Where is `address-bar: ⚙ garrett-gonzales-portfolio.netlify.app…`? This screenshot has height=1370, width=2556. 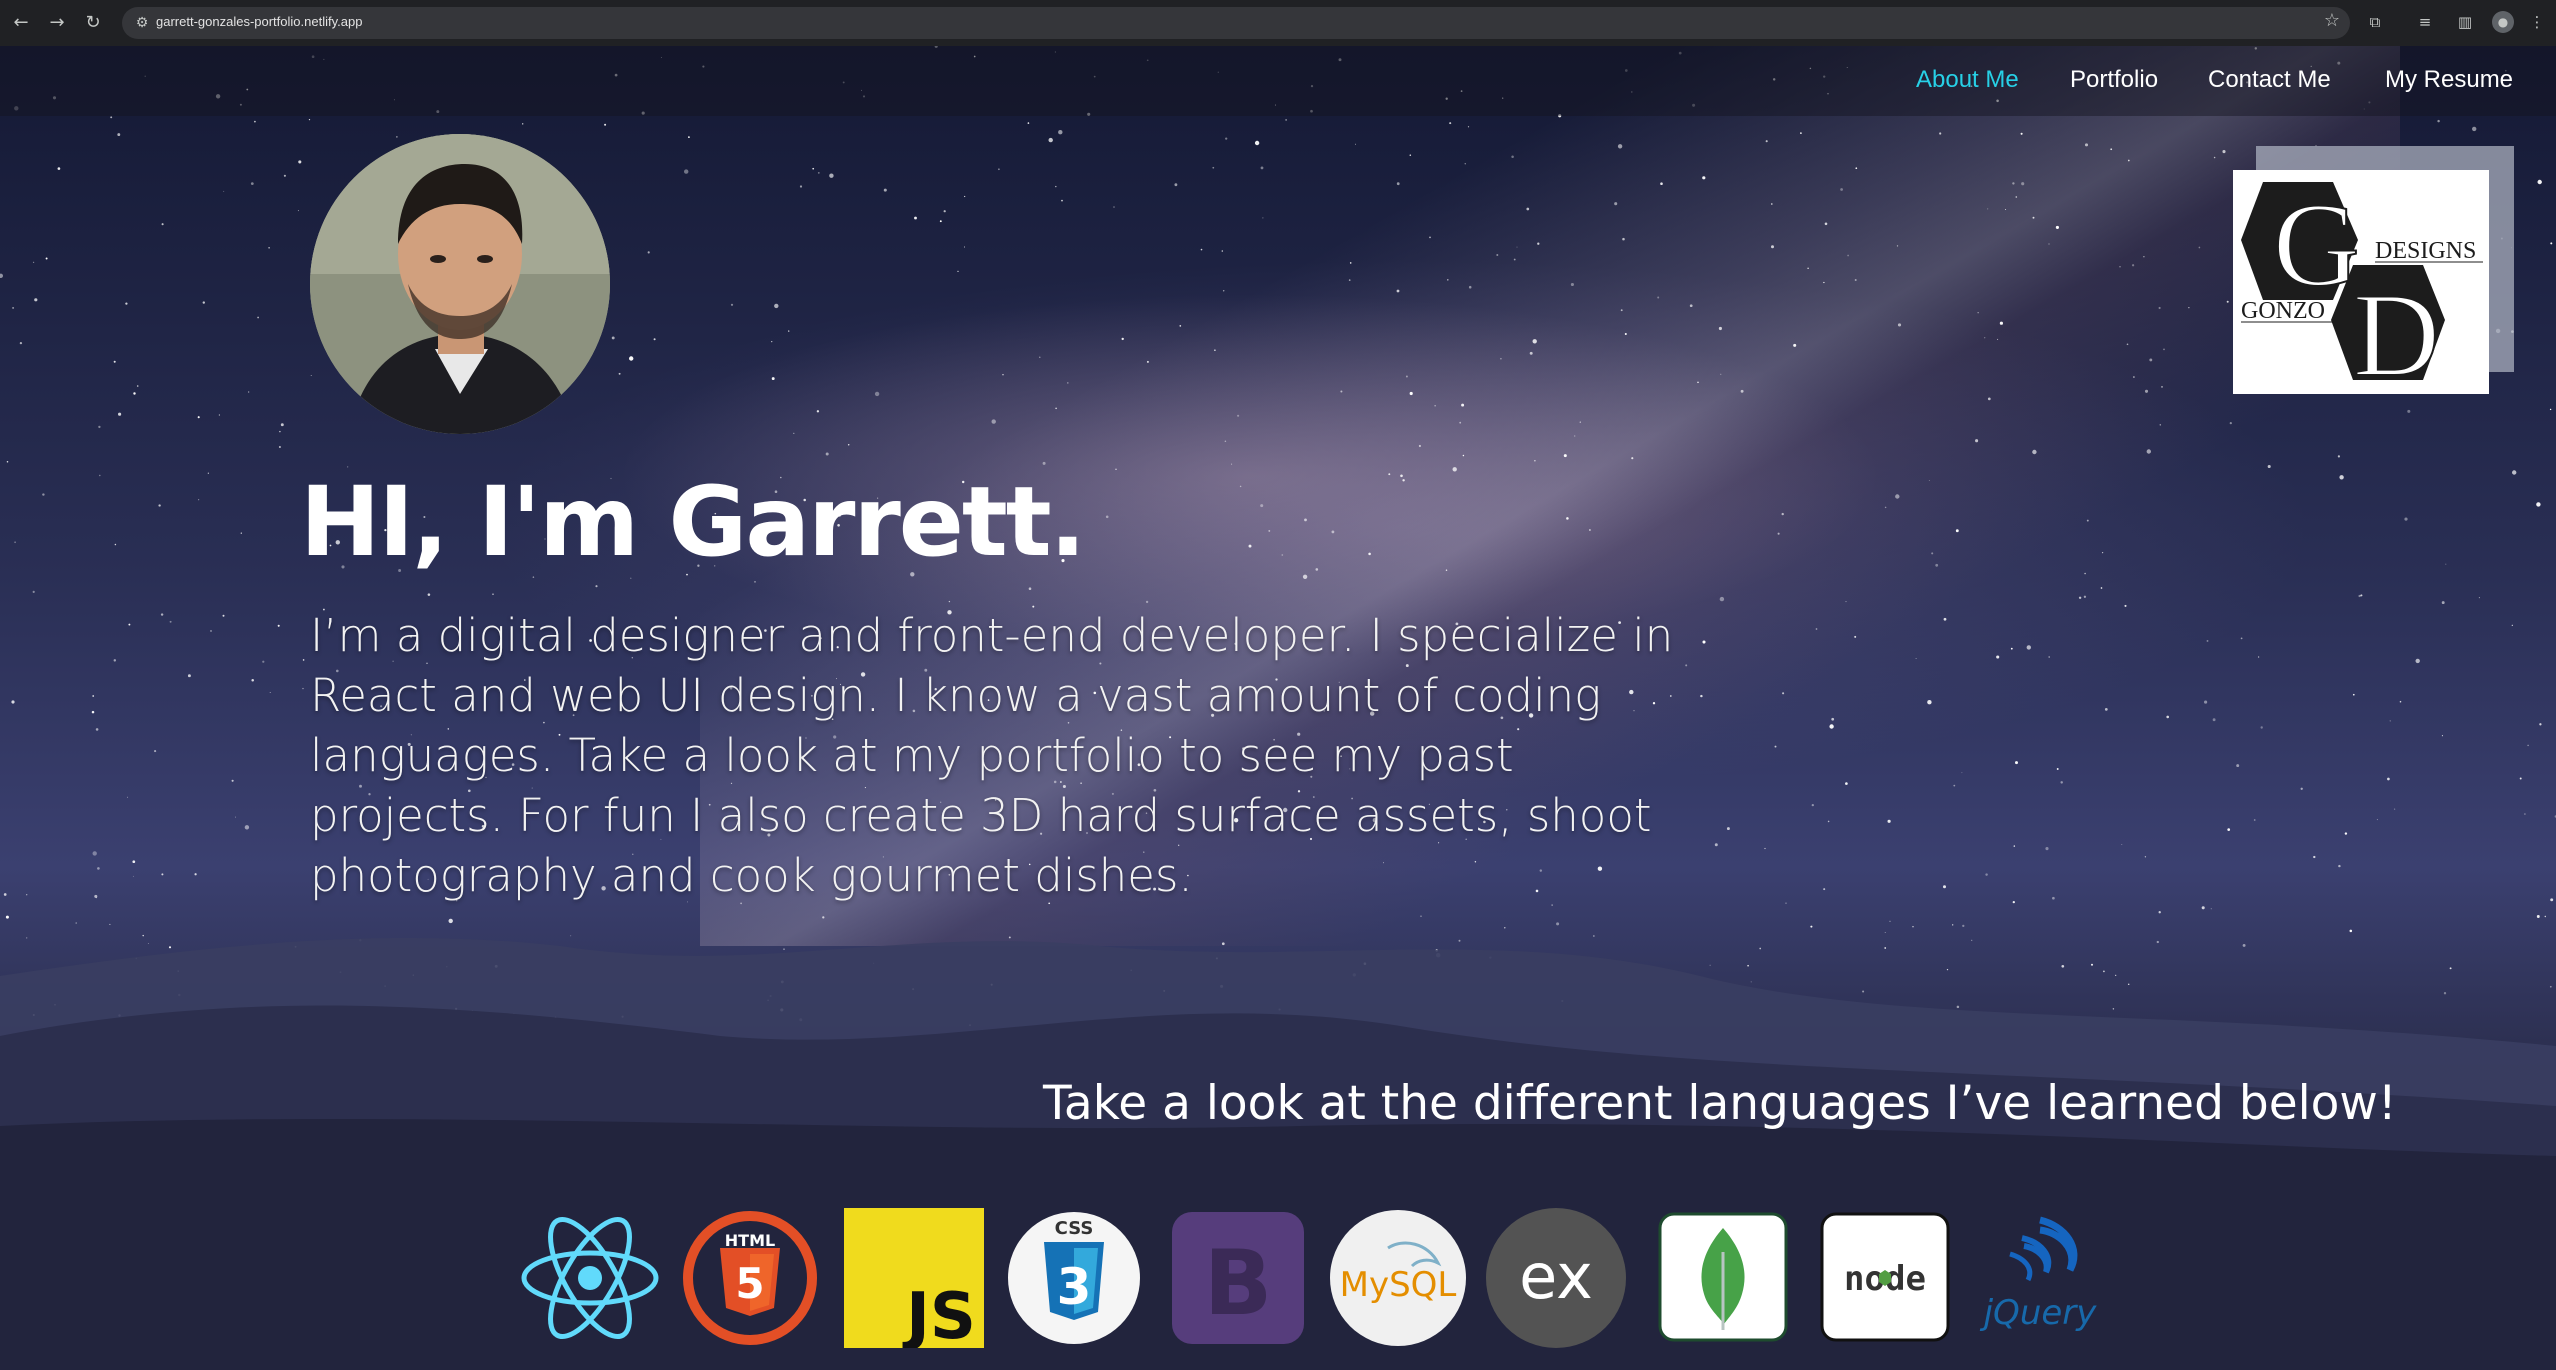 address-bar: ⚙ garrett-gonzales-portfolio.netlify.app… is located at coordinates (1236, 23).